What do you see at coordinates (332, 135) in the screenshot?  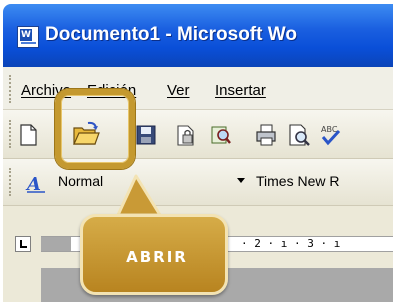 I see `spelling-icon: ABC` at bounding box center [332, 135].